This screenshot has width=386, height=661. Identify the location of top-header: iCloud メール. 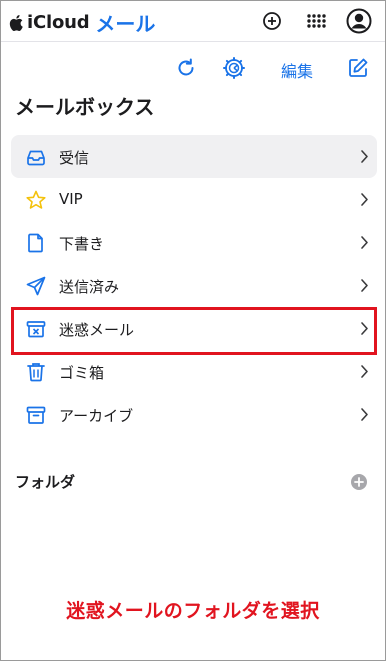
(193, 21).